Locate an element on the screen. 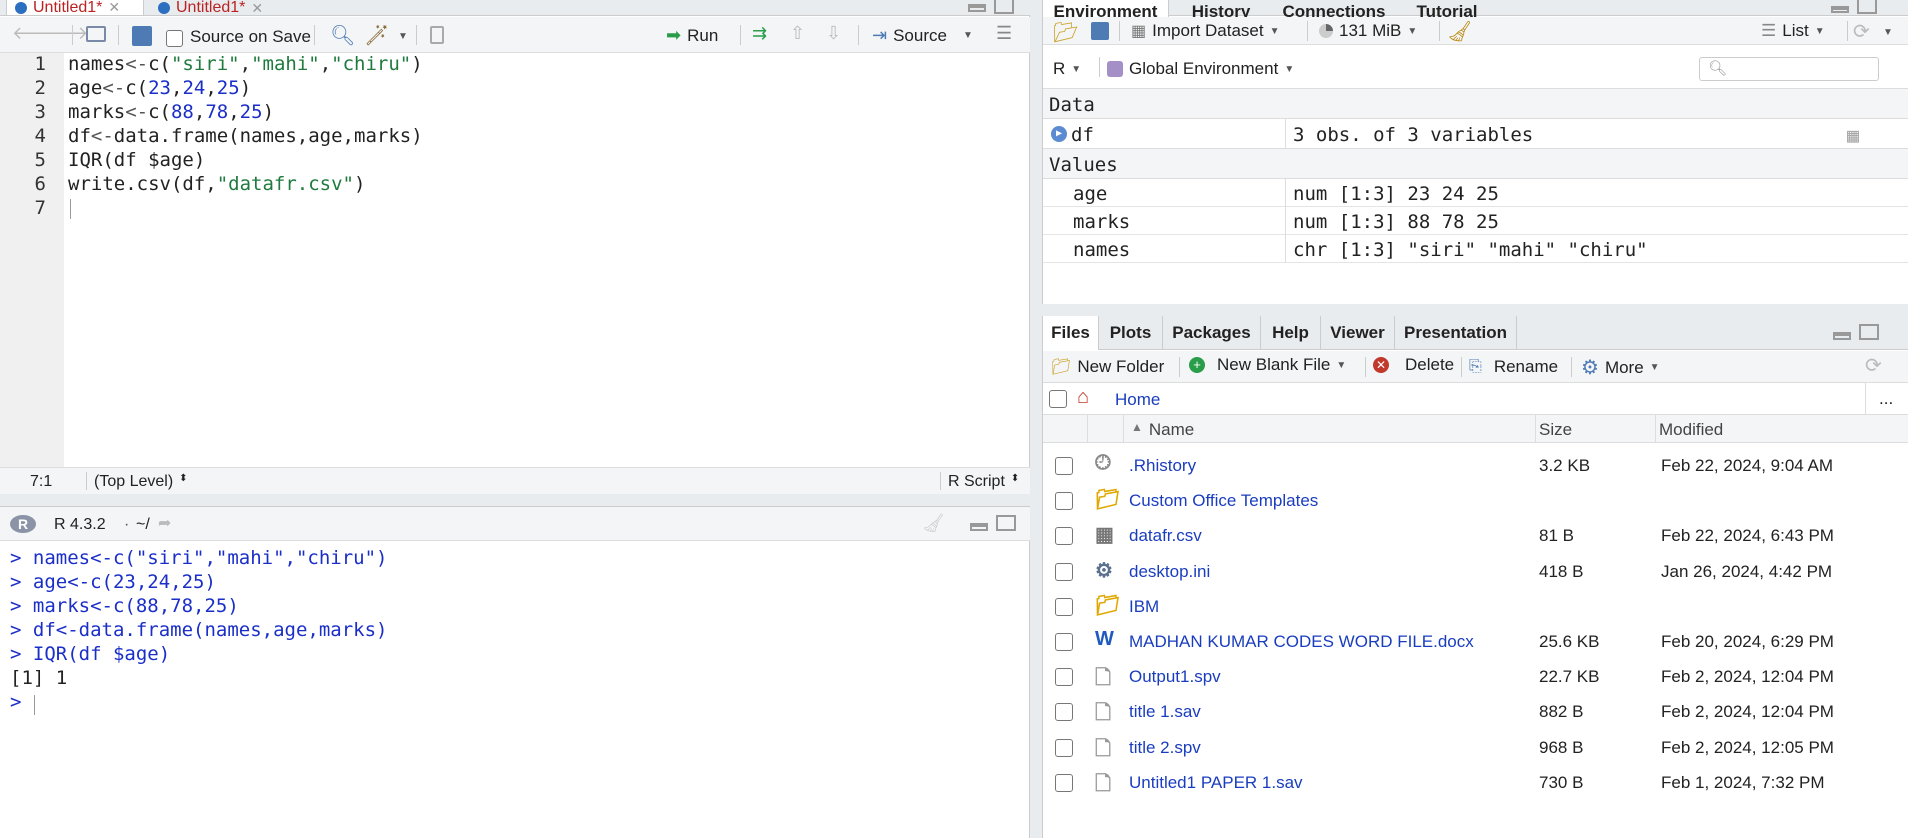 The width and height of the screenshot is (1908, 838). file-row: ▦ datafr.csv 81 B Feb 22, 2024, 6:43 PM is located at coordinates (1475, 536).